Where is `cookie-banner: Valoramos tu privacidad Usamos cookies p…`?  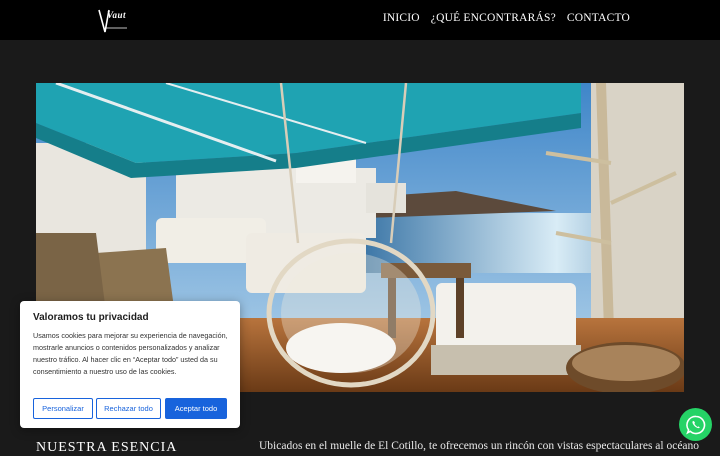 cookie-banner: Valoramos tu privacidad Usamos cookies p… is located at coordinates (130, 364).